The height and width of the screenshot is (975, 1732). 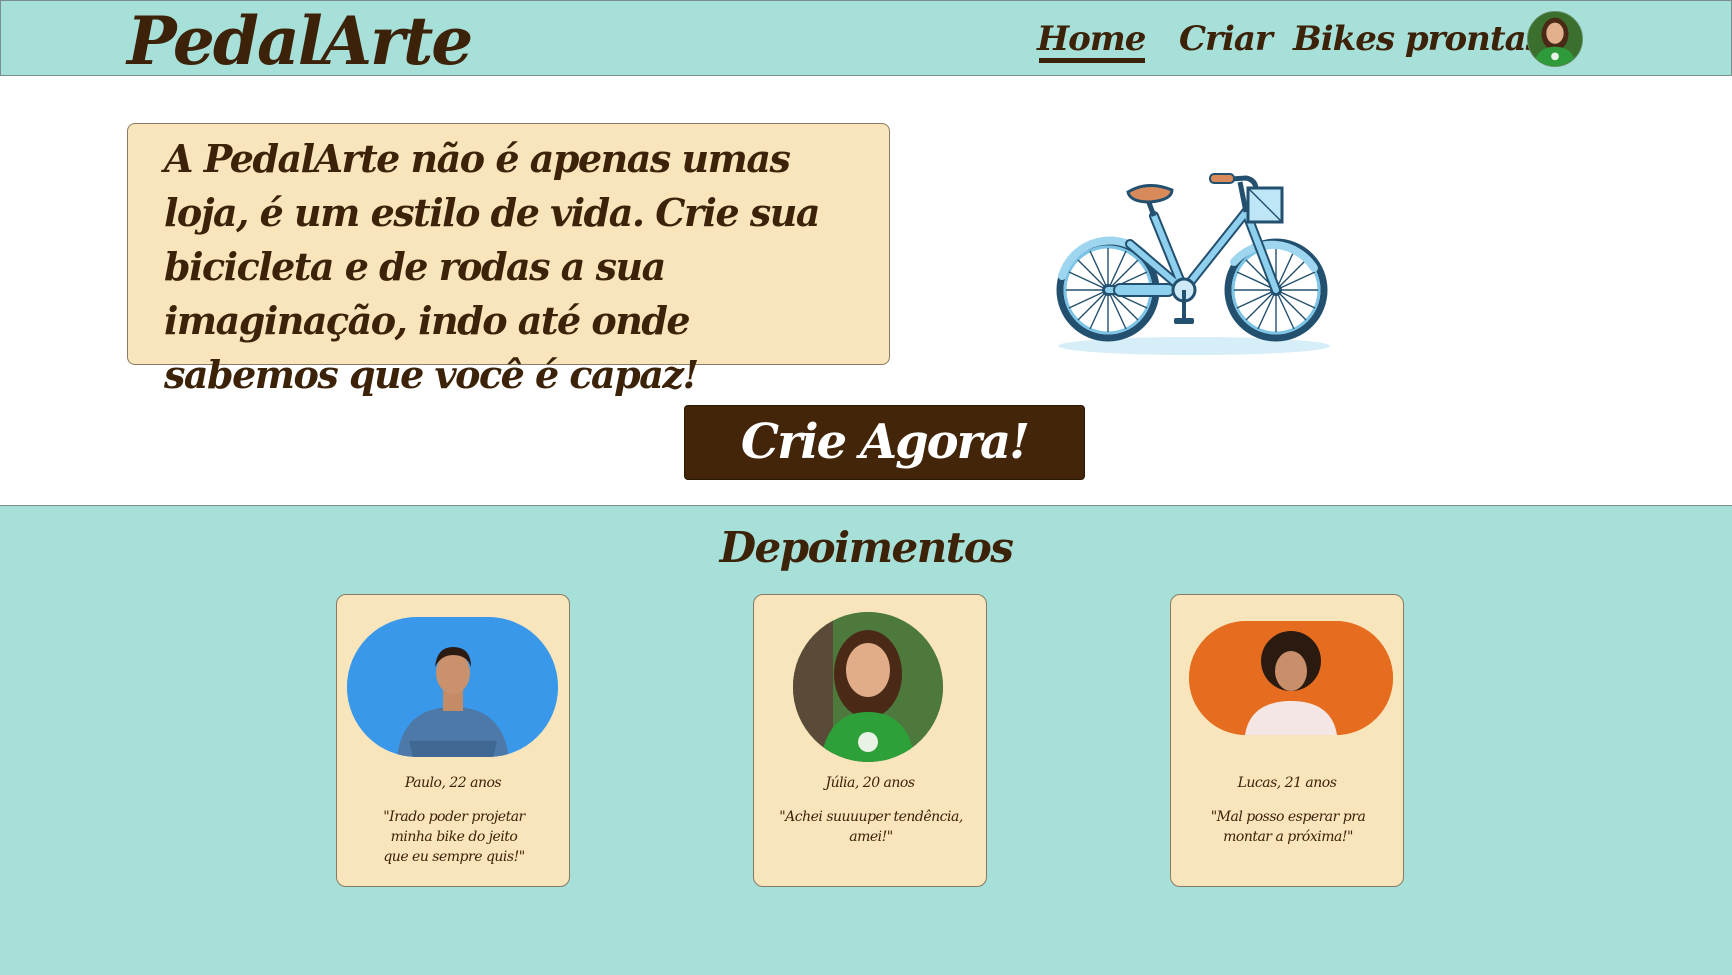 What do you see at coordinates (1091, 39) in the screenshot?
I see `nav-home: Home` at bounding box center [1091, 39].